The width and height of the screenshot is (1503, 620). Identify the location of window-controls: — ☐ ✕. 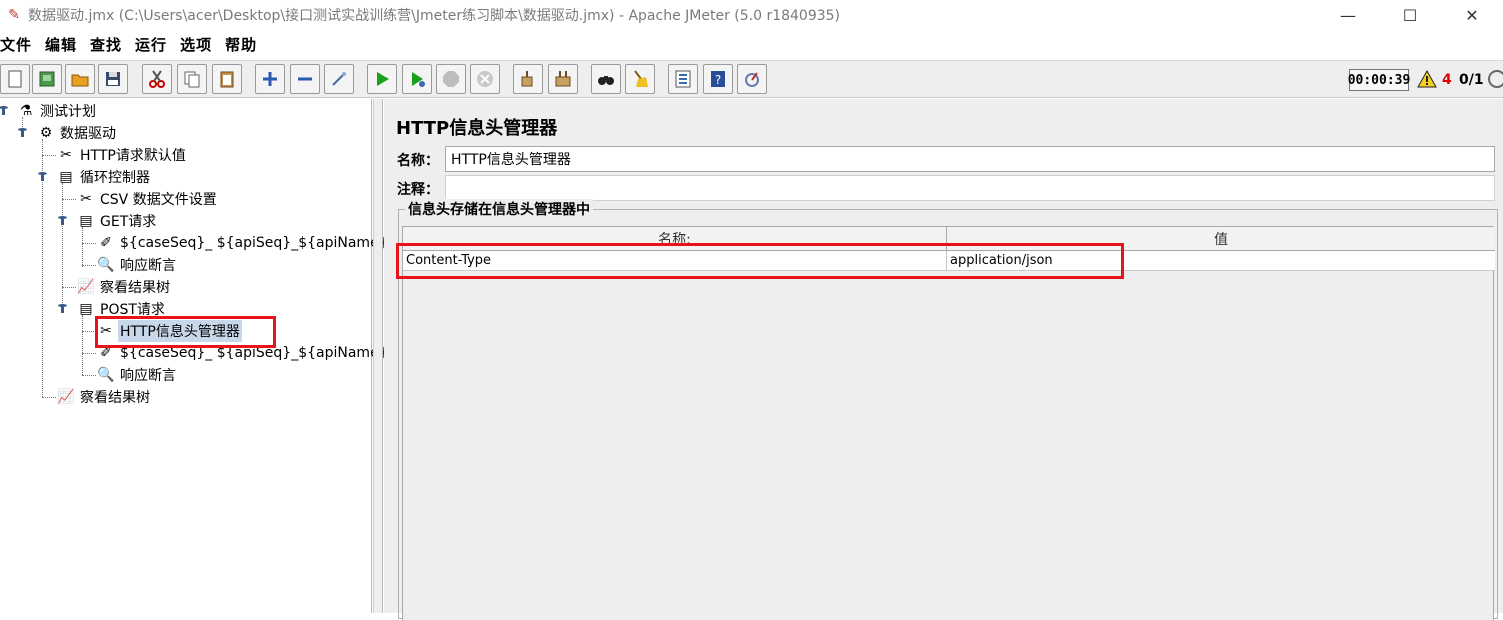
(1410, 15).